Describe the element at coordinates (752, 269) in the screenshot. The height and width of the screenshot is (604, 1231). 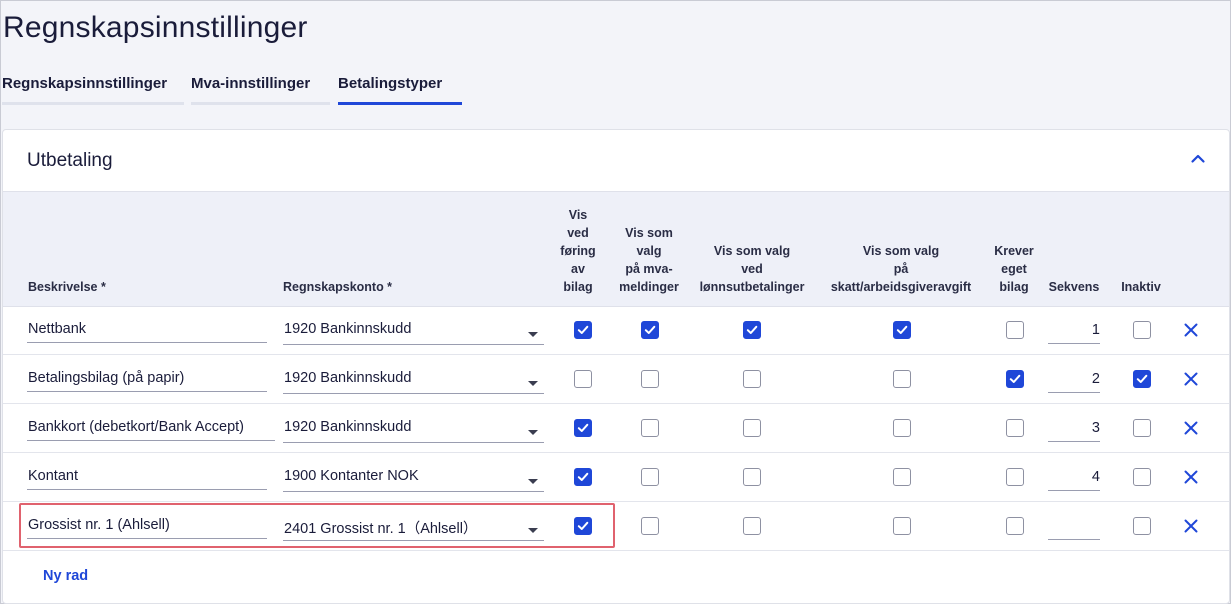
I see `column-header-show-salary: Vis som valg ved lønnsutbetalinger` at that location.